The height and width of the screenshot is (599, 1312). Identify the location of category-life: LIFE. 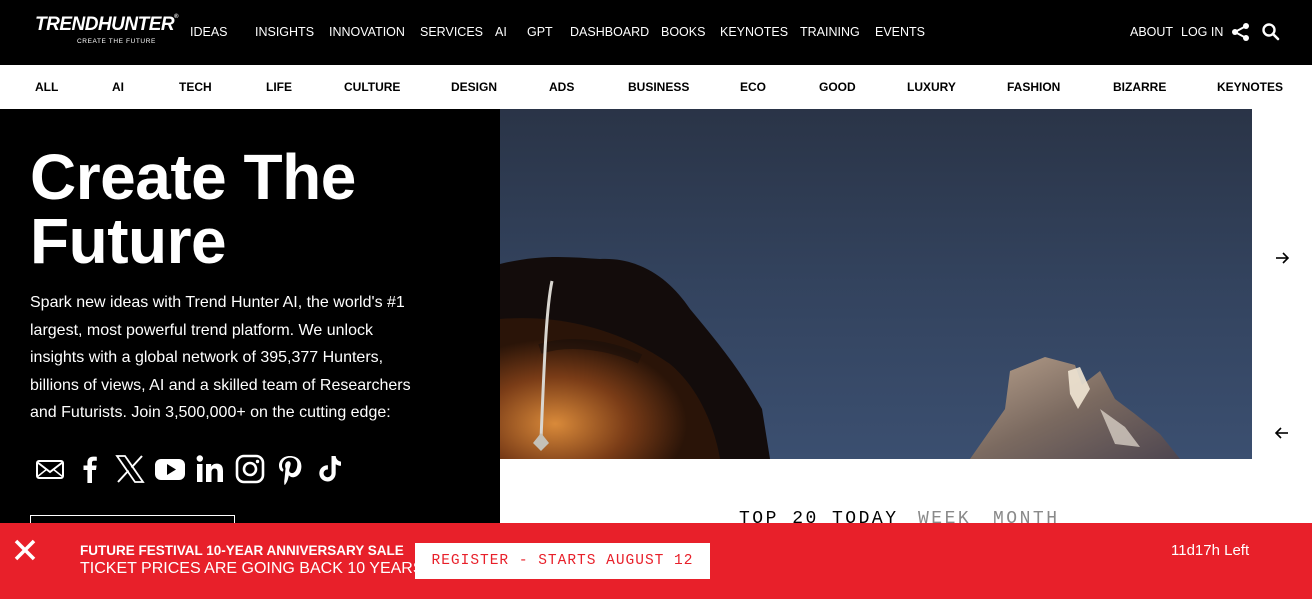
(279, 87).